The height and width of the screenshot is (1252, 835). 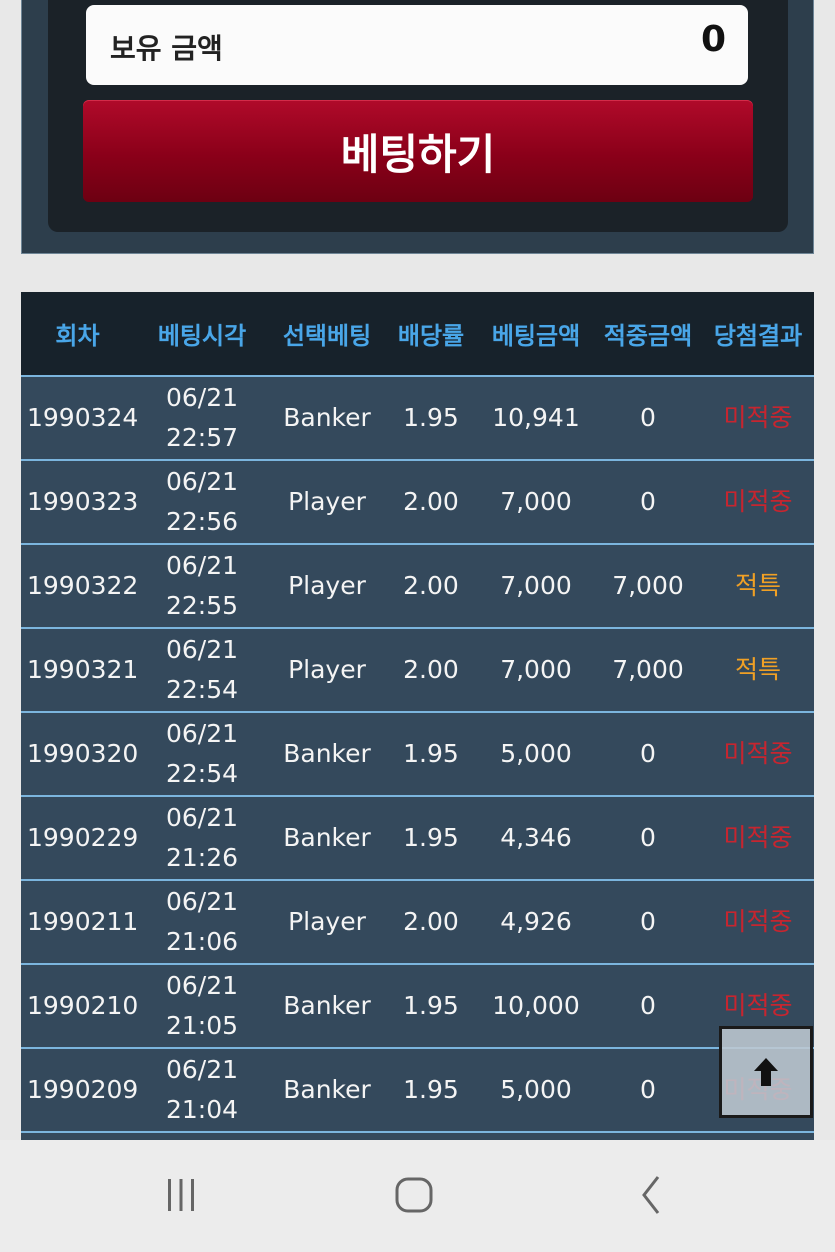 I want to click on cell-bet-time: 06/21 22:56, so click(x=202, y=502).